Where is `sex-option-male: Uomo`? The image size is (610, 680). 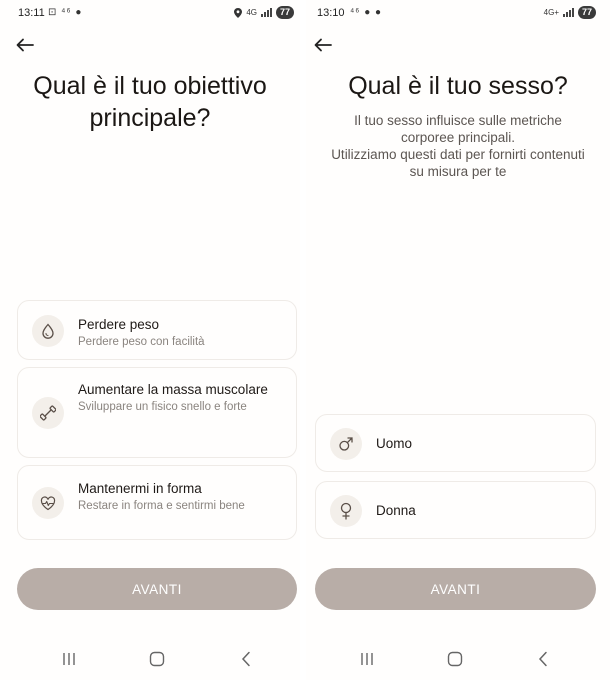 sex-option-male: Uomo is located at coordinates (455, 443).